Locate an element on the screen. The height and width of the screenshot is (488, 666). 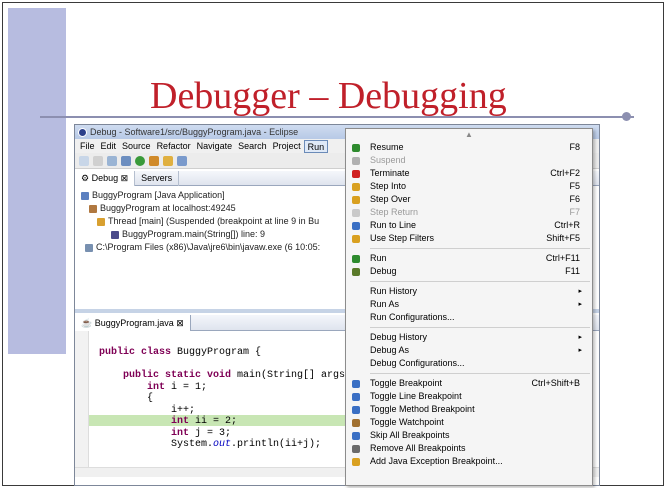
menu-item-debug-history: Debug History ▸ is located at coordinates (469, 337).